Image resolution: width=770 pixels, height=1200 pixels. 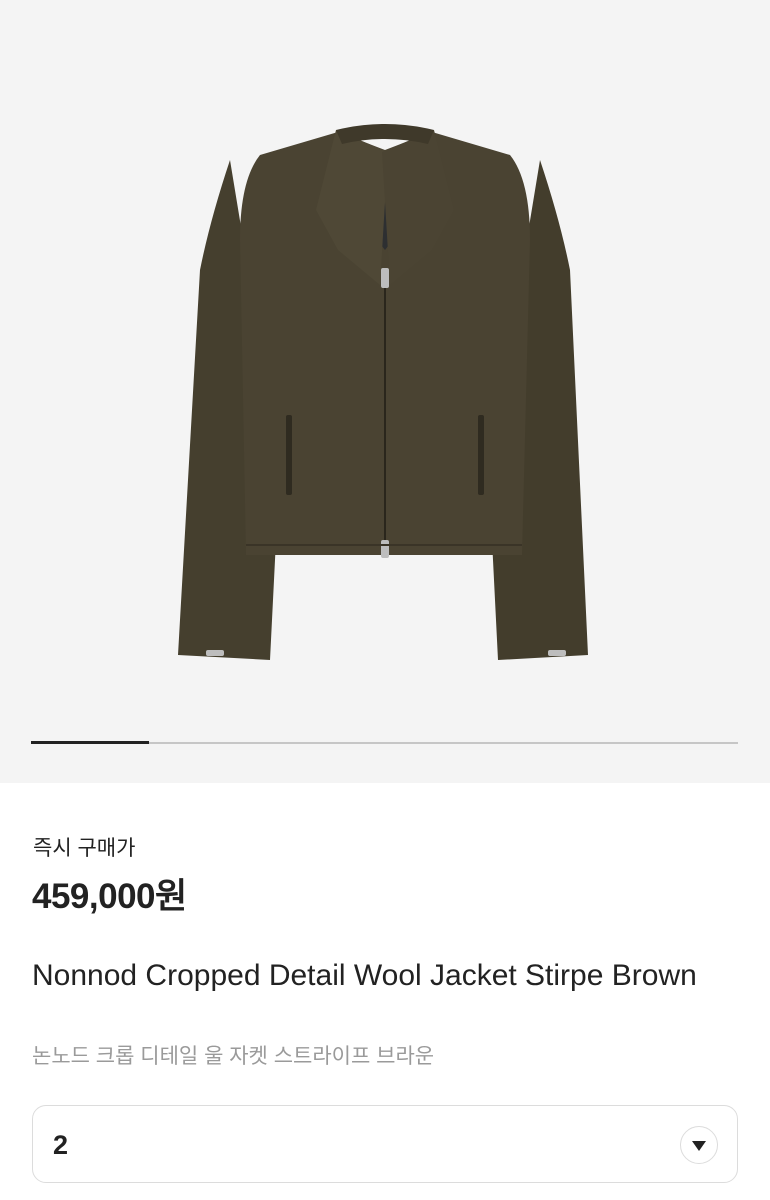 I want to click on price-value: 459,000원, so click(x=109, y=896).